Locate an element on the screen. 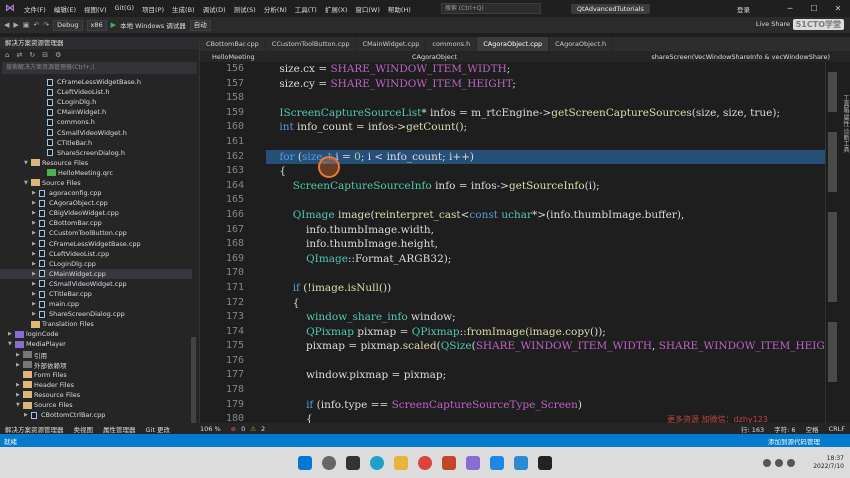 The image size is (850, 478). tree-item: CLeftVideoList.h is located at coordinates (96, 92).